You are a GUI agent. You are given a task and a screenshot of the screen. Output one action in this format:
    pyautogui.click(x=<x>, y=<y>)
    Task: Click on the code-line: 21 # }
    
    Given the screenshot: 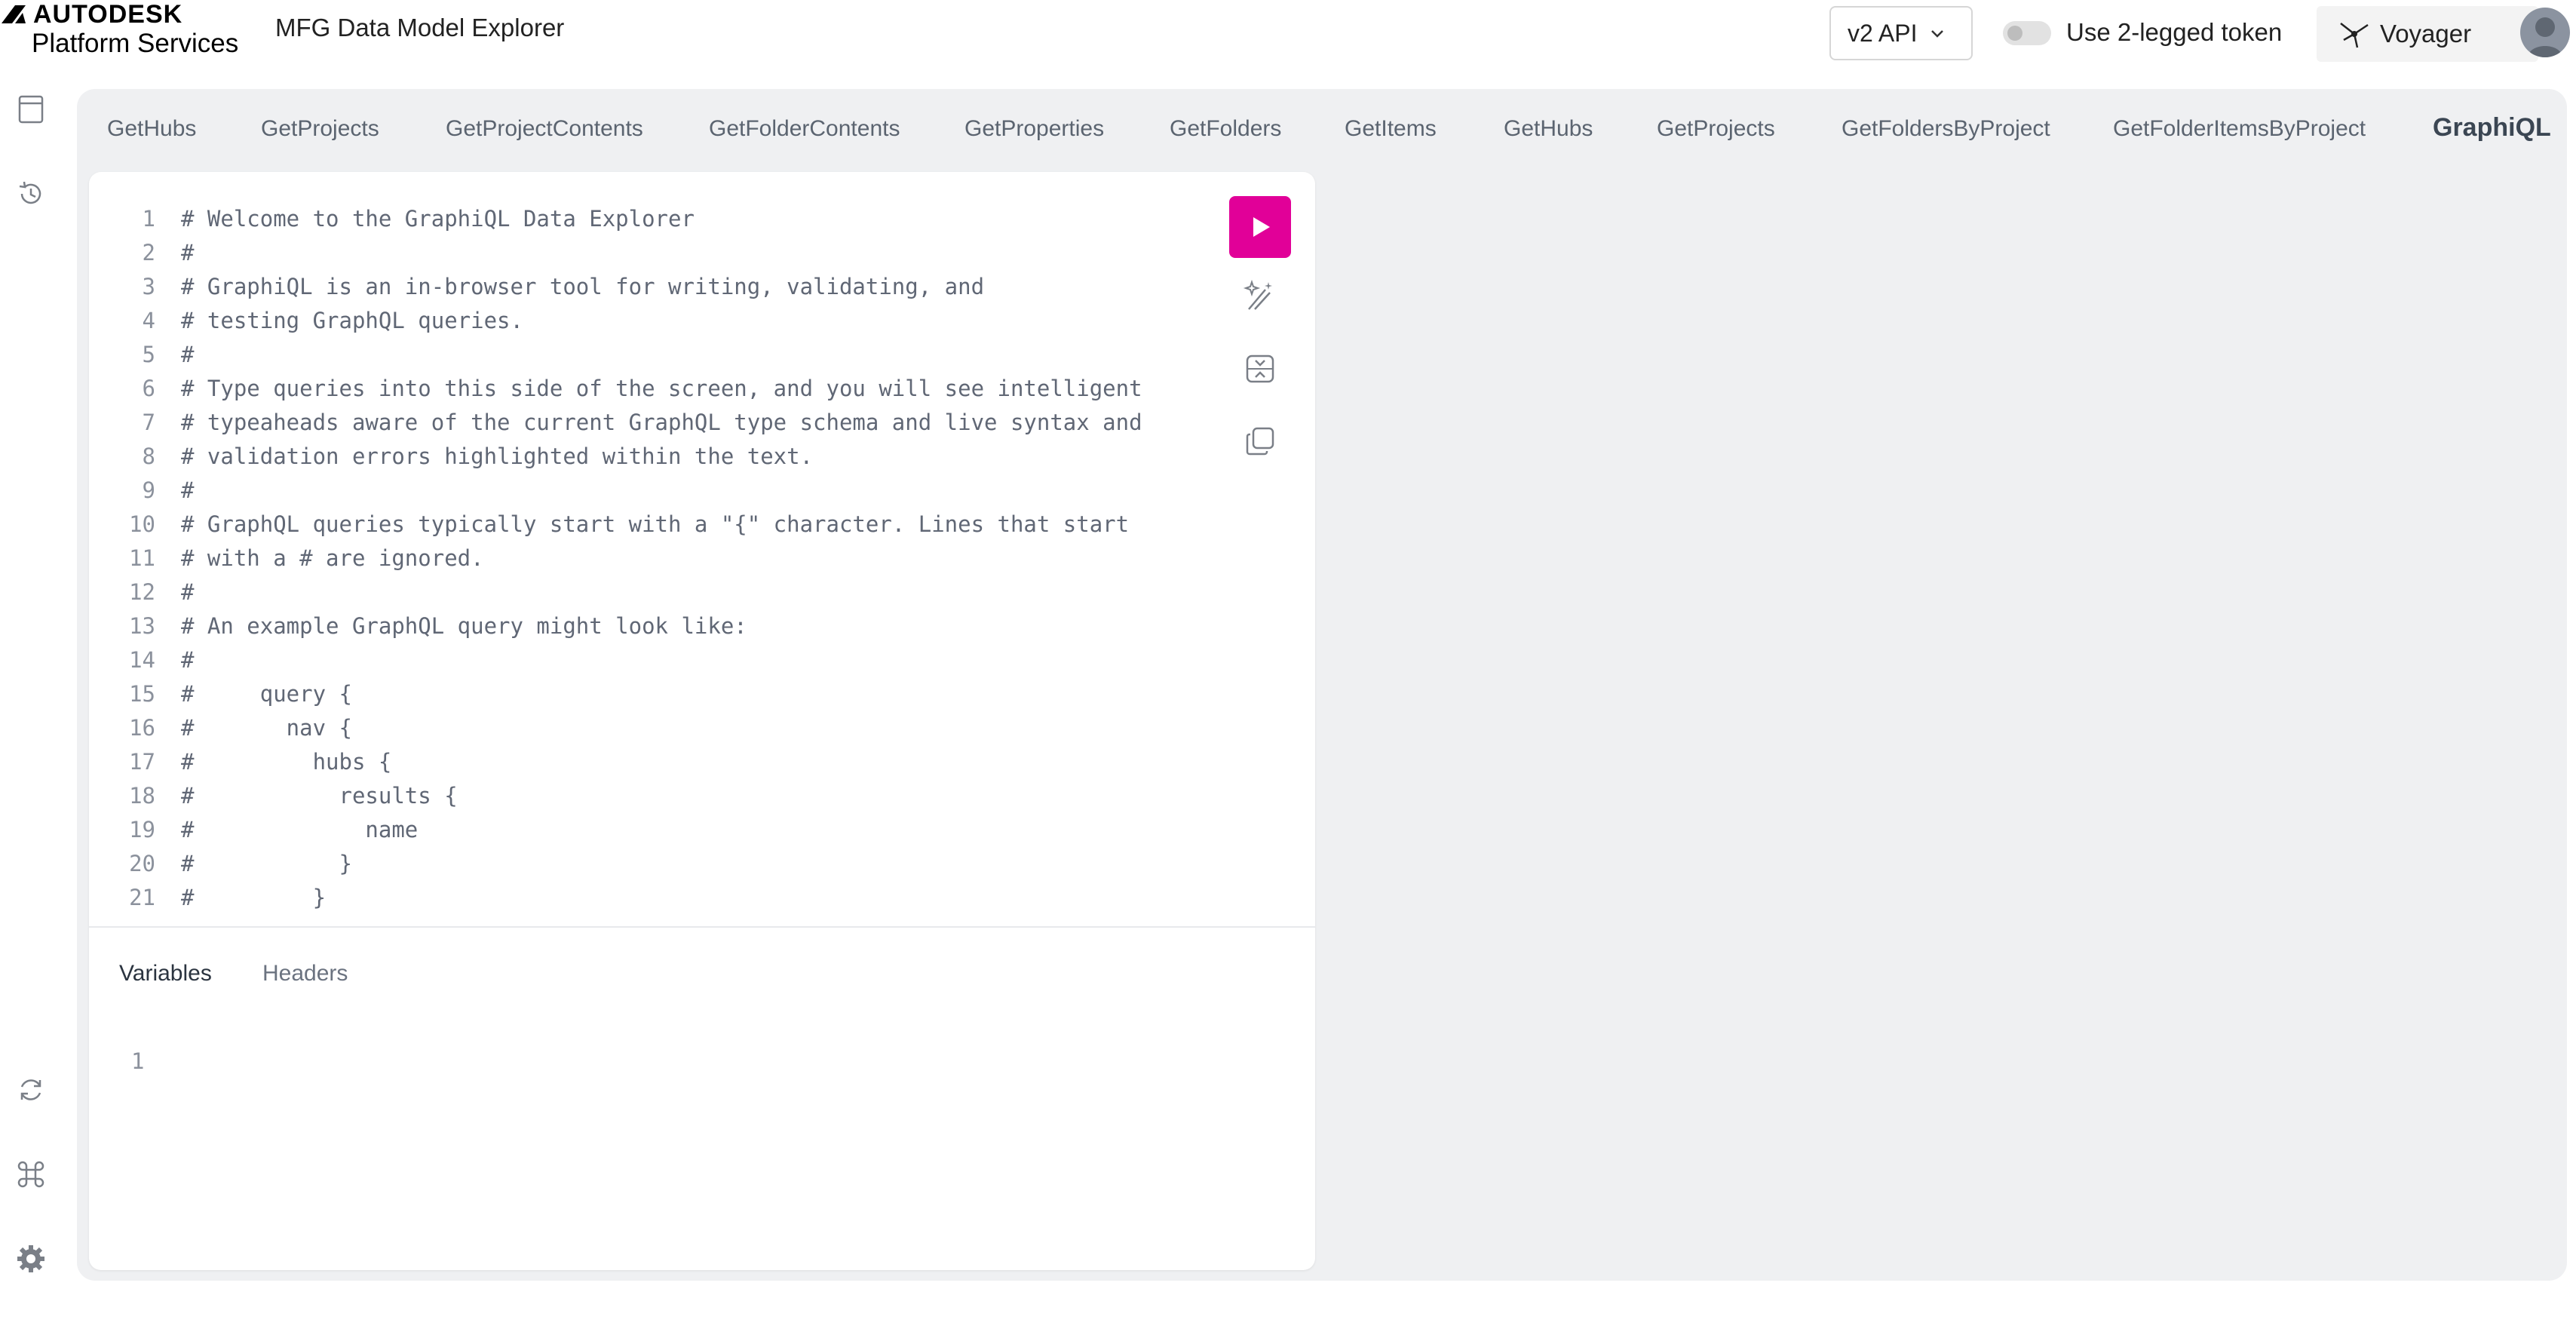 What is the action you would take?
    pyautogui.click(x=626, y=898)
    